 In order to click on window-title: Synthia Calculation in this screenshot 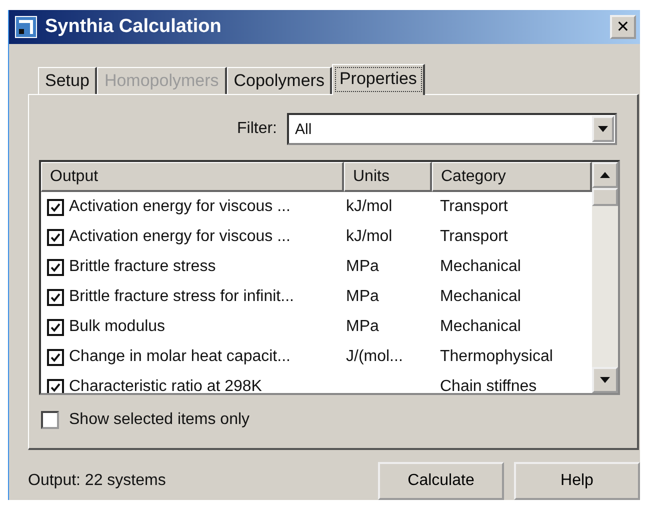, I will do `click(133, 27)`.